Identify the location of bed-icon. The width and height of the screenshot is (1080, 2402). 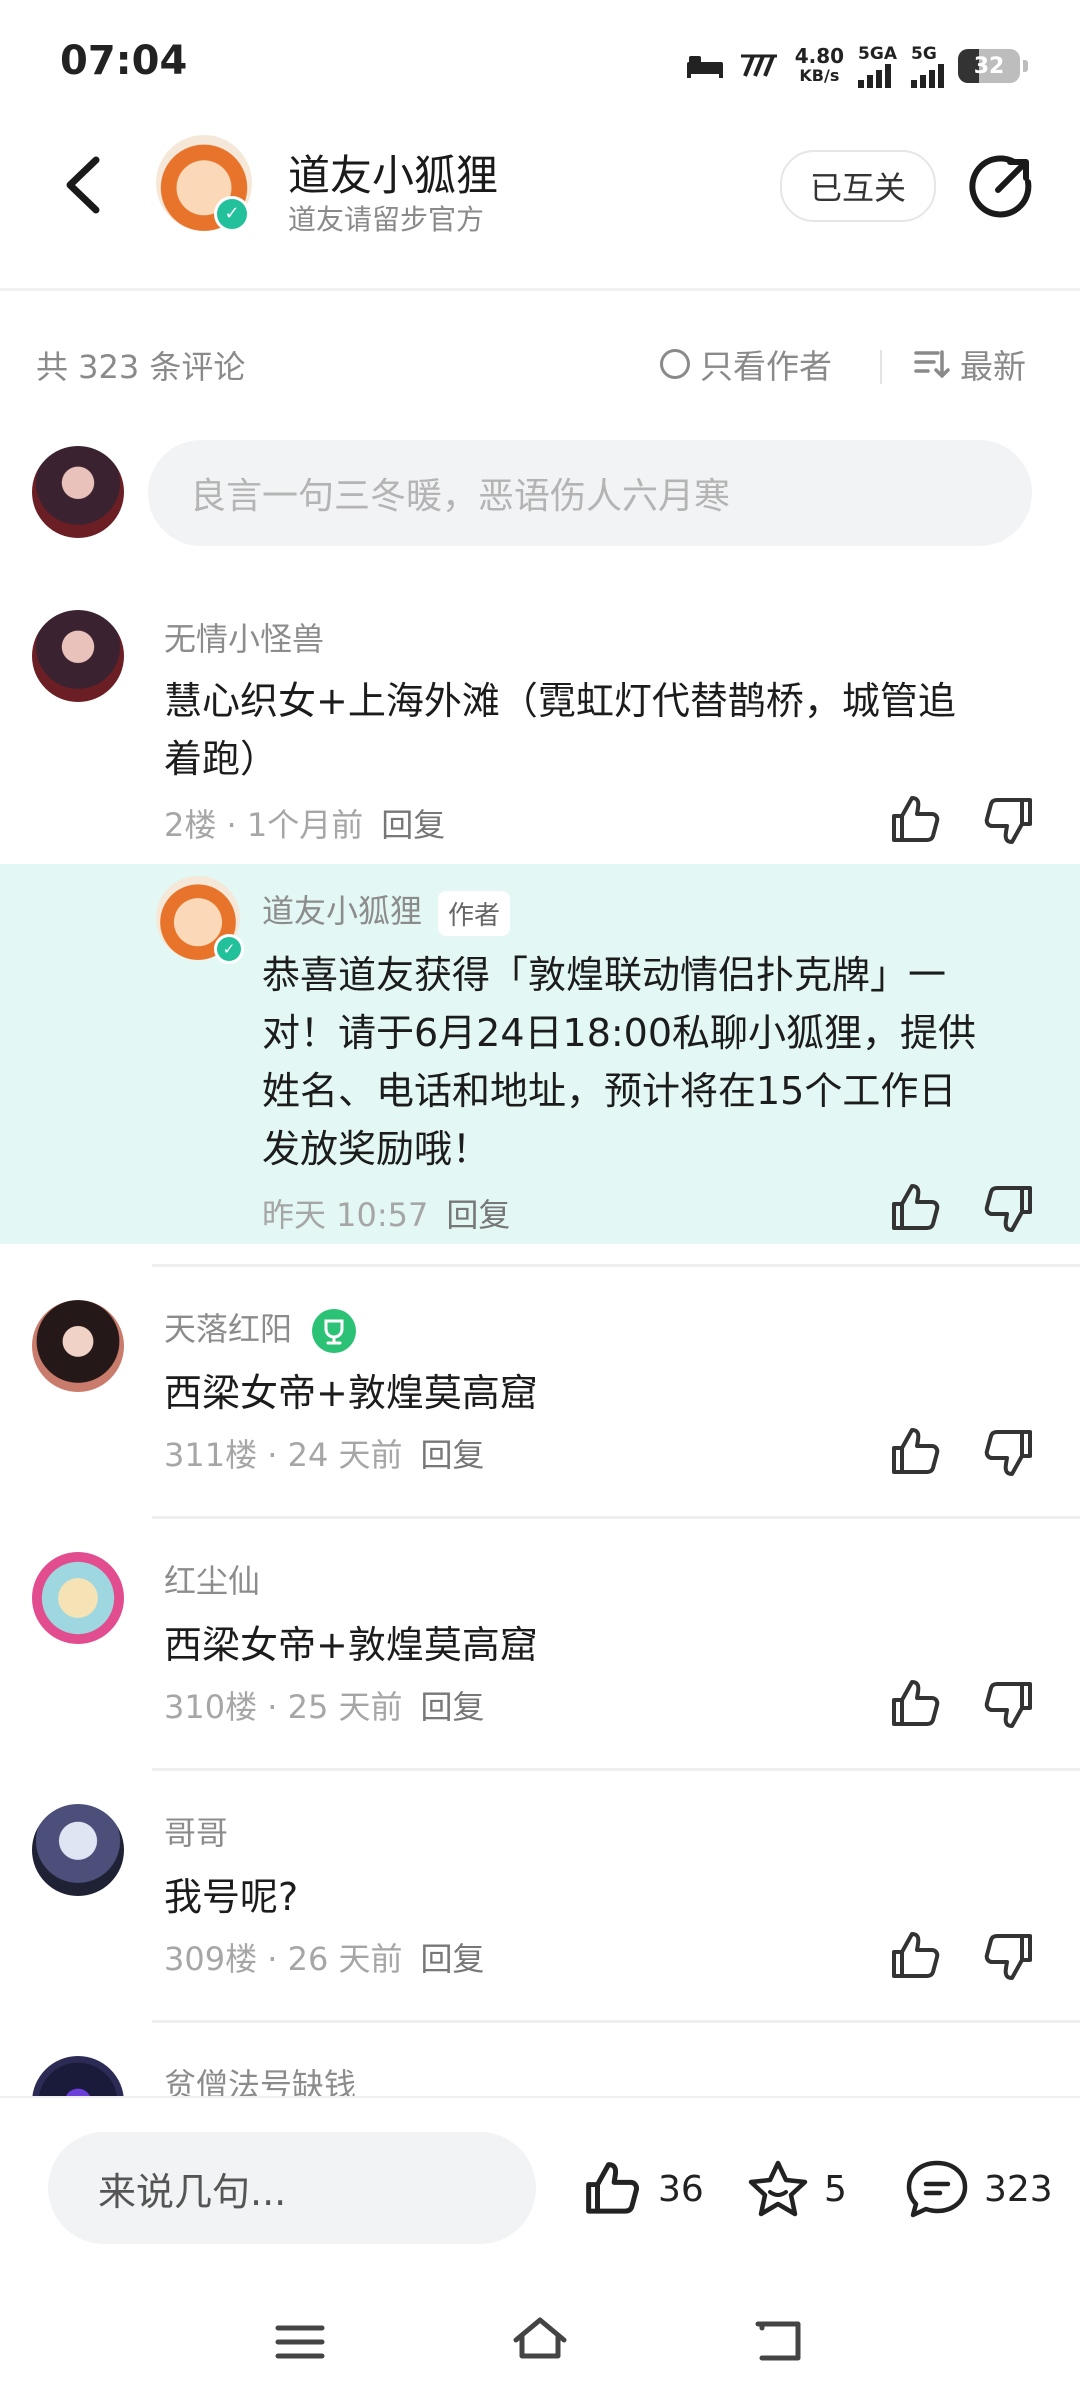
(704, 67).